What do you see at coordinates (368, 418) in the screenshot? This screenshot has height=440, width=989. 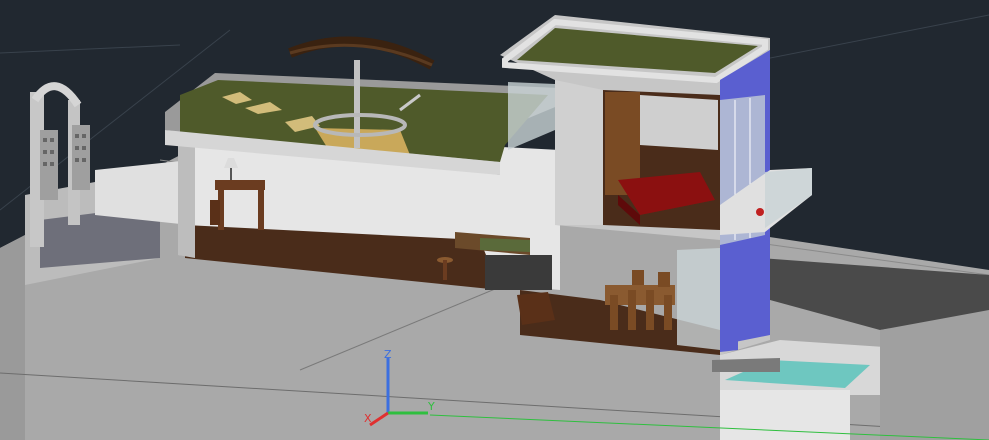 I see `x-axis-label: X` at bounding box center [368, 418].